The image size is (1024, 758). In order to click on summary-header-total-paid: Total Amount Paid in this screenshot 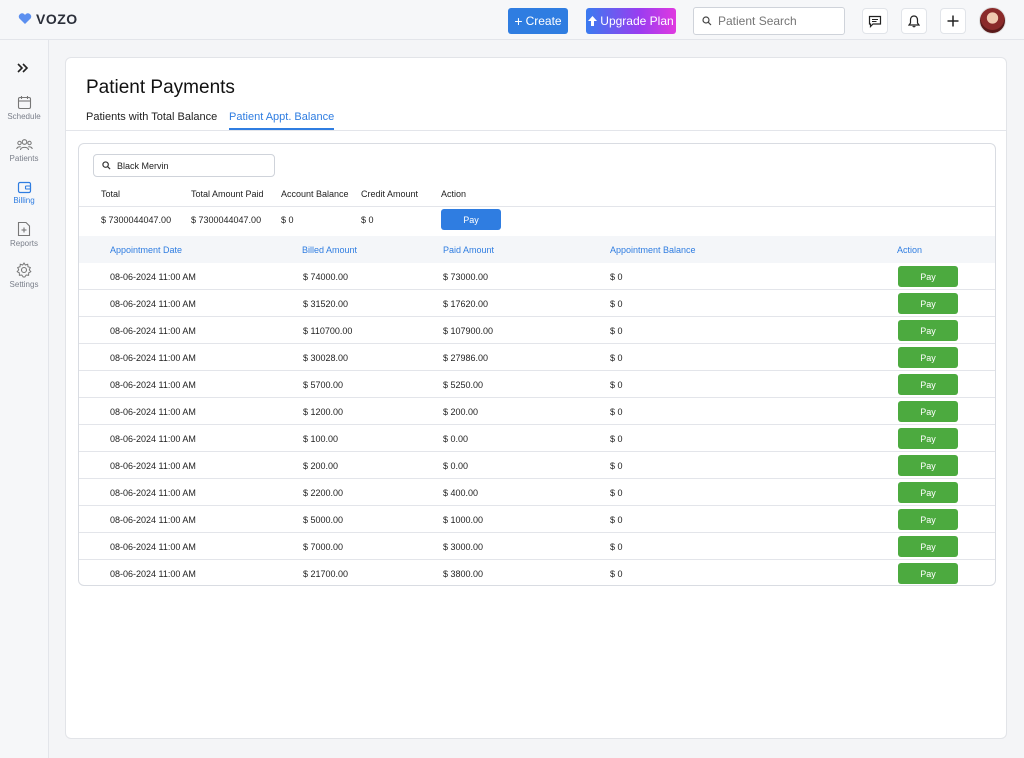, I will do `click(227, 194)`.